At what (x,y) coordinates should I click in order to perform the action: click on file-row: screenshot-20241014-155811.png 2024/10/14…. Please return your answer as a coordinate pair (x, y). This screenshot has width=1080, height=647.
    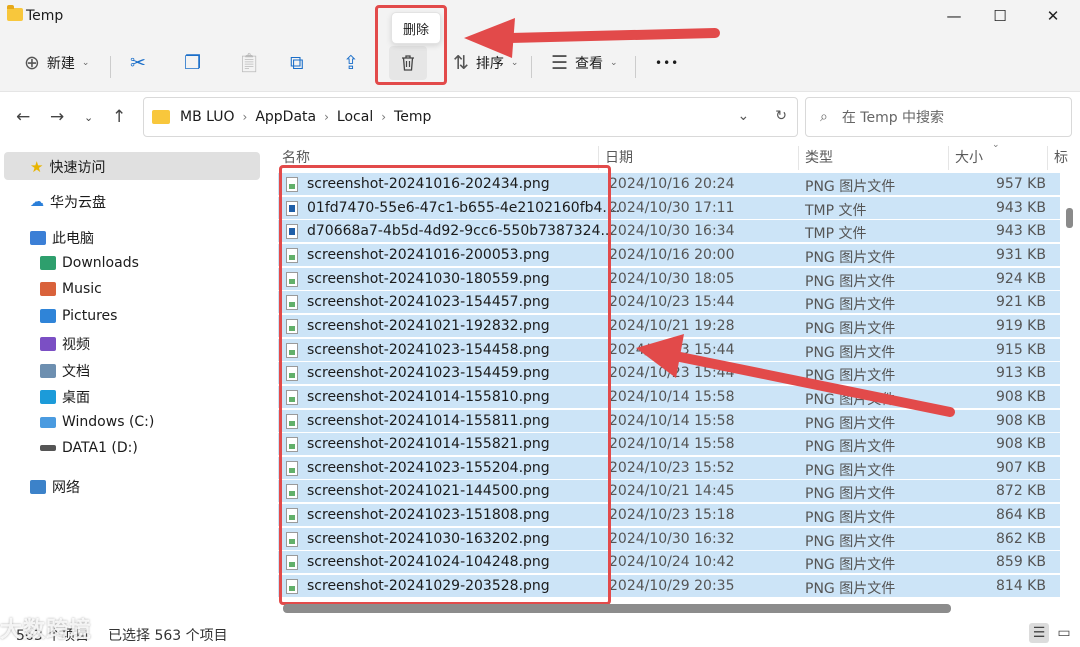
    Looking at the image, I should click on (669, 421).